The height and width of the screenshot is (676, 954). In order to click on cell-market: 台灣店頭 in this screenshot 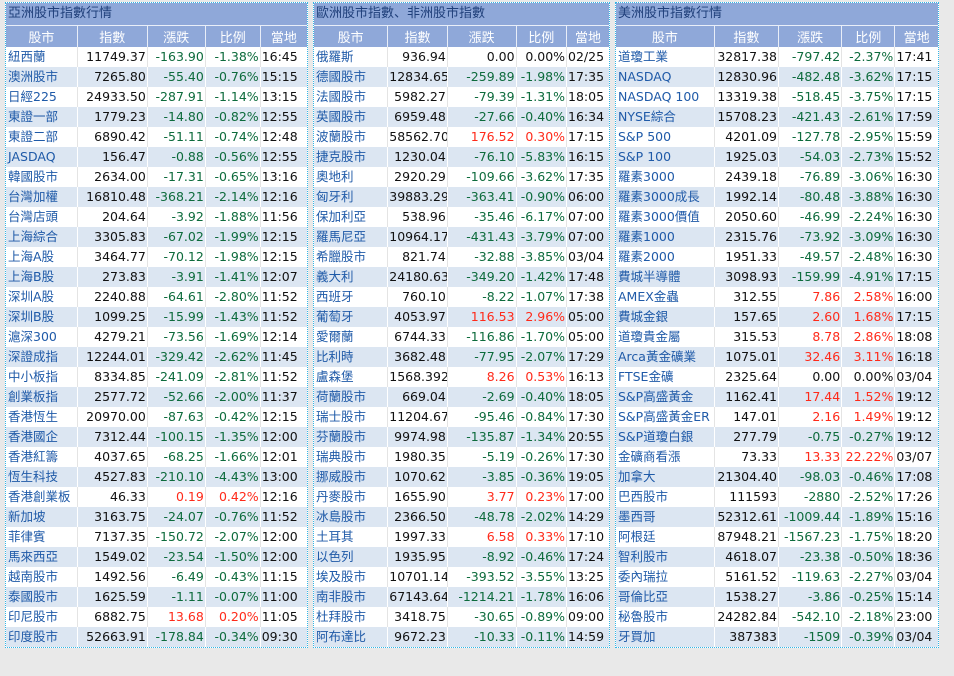, I will do `click(41, 217)`.